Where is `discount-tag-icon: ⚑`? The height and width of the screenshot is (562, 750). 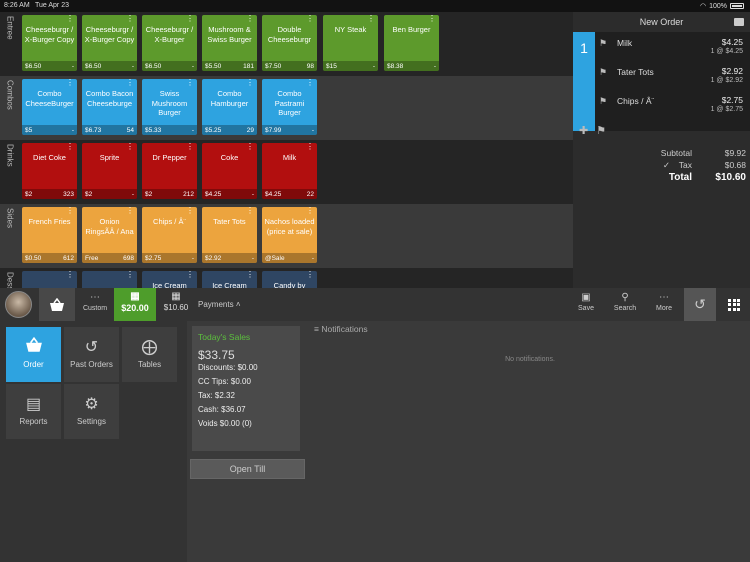
discount-tag-icon: ⚑ is located at coordinates (601, 130).